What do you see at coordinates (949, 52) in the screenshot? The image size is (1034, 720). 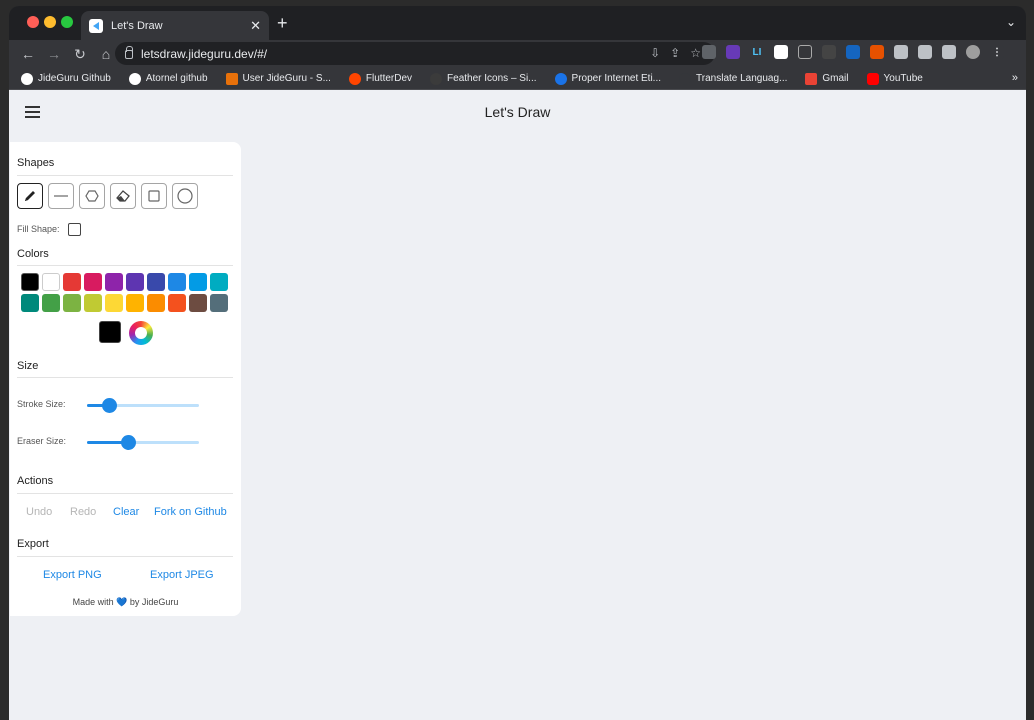 I see `side-panel-icon` at bounding box center [949, 52].